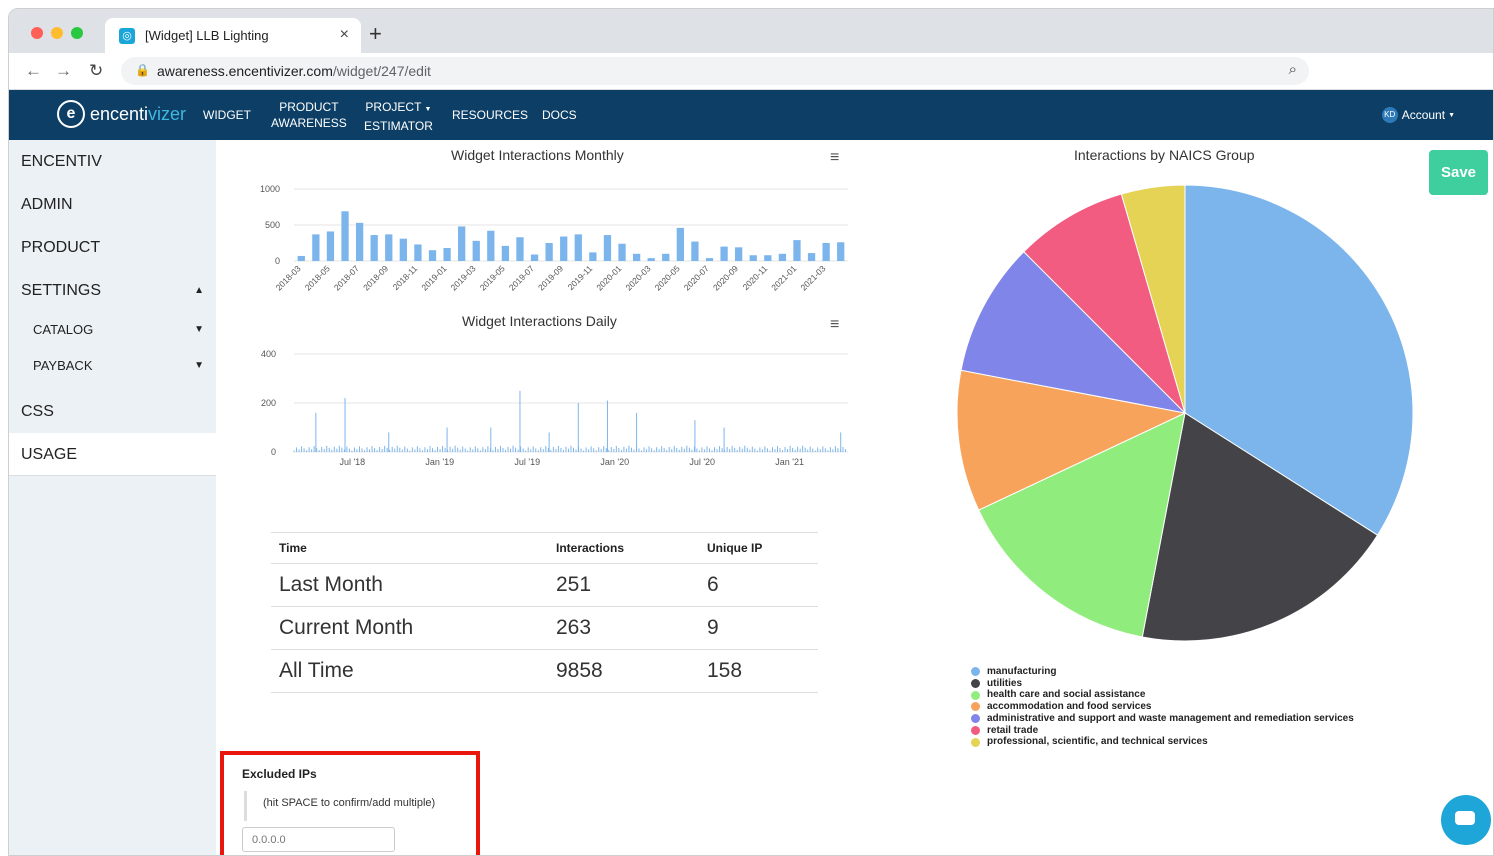  Describe the element at coordinates (37, 33) in the screenshot. I see `close-window-button` at that location.